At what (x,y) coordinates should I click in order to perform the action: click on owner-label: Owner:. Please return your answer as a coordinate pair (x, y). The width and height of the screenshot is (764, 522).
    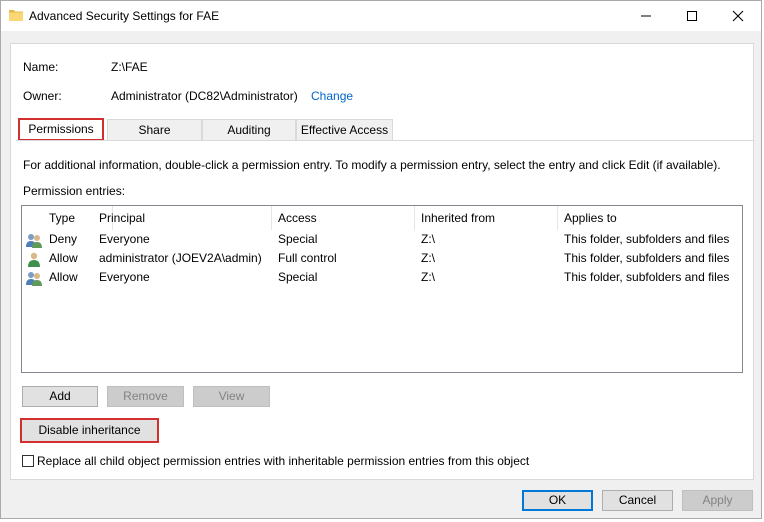
    Looking at the image, I should click on (42, 96).